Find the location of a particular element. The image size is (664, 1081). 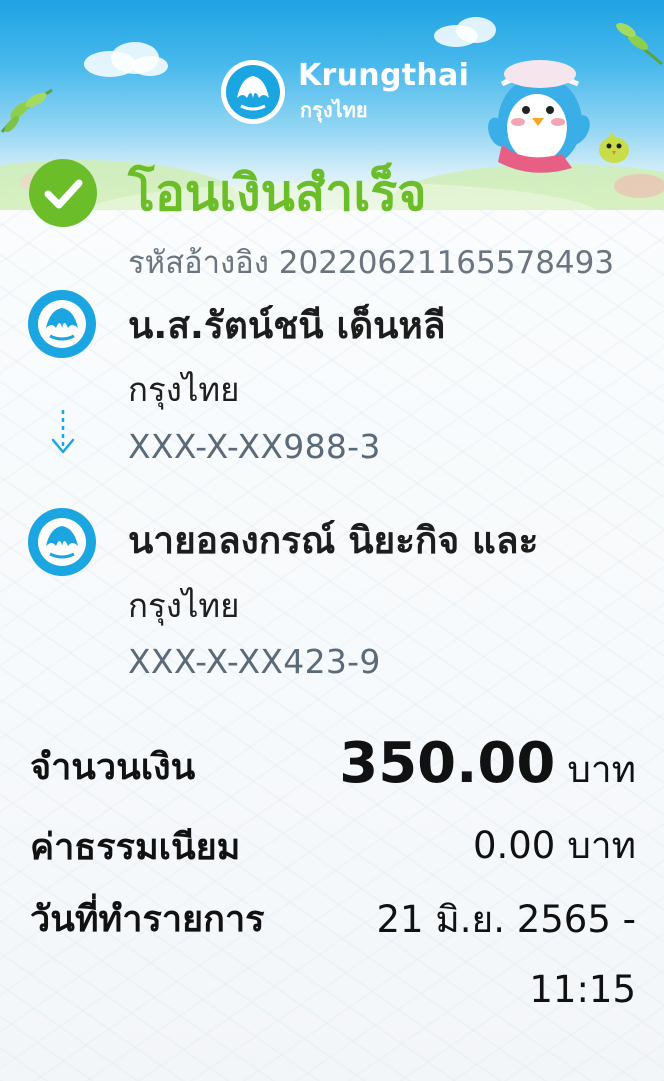

amount-label: จำนวนเงิน is located at coordinates (113, 767).